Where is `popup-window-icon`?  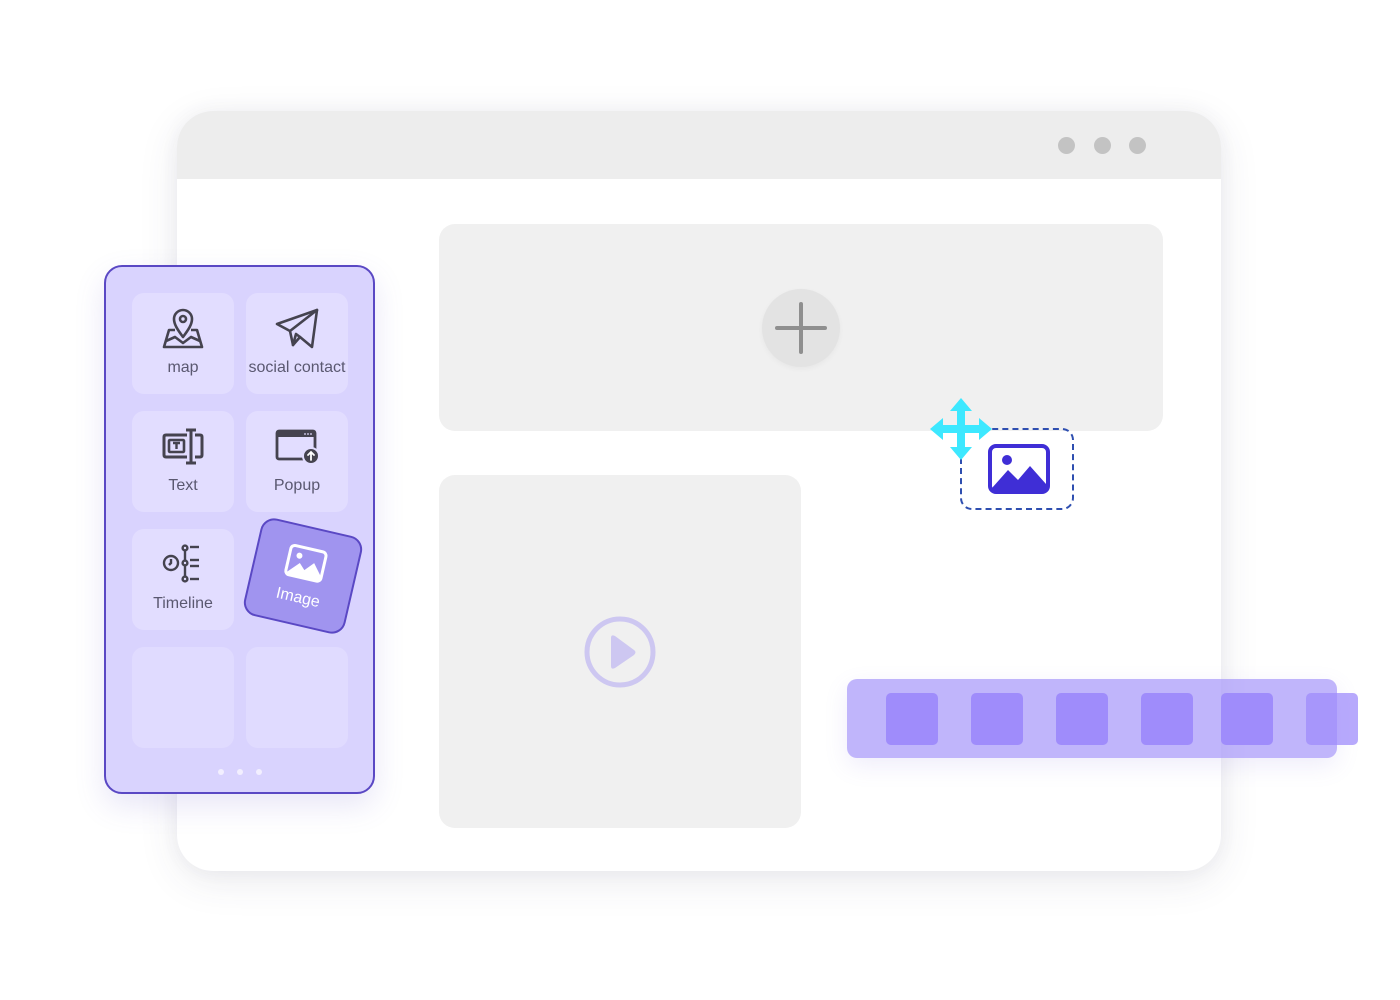 popup-window-icon is located at coordinates (297, 447).